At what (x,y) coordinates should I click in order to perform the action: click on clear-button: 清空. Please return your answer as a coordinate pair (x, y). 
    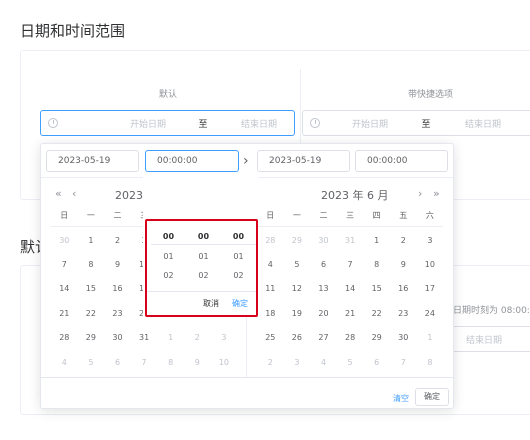
    Looking at the image, I should click on (401, 398).